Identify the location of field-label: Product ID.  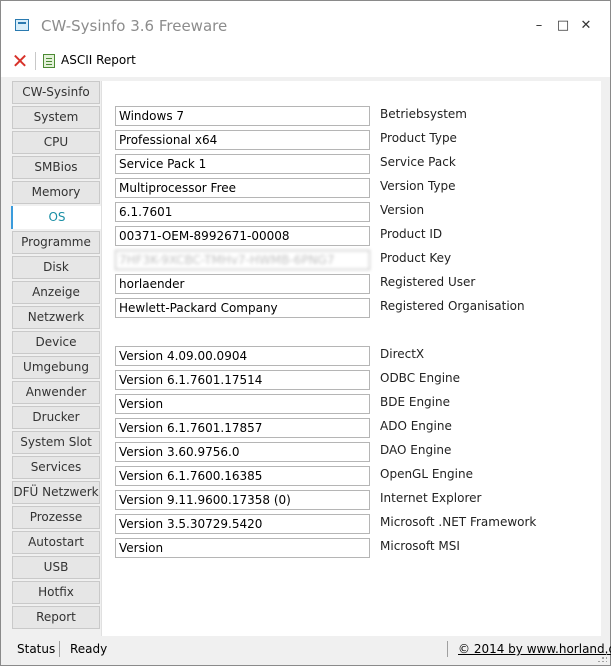
(411, 234).